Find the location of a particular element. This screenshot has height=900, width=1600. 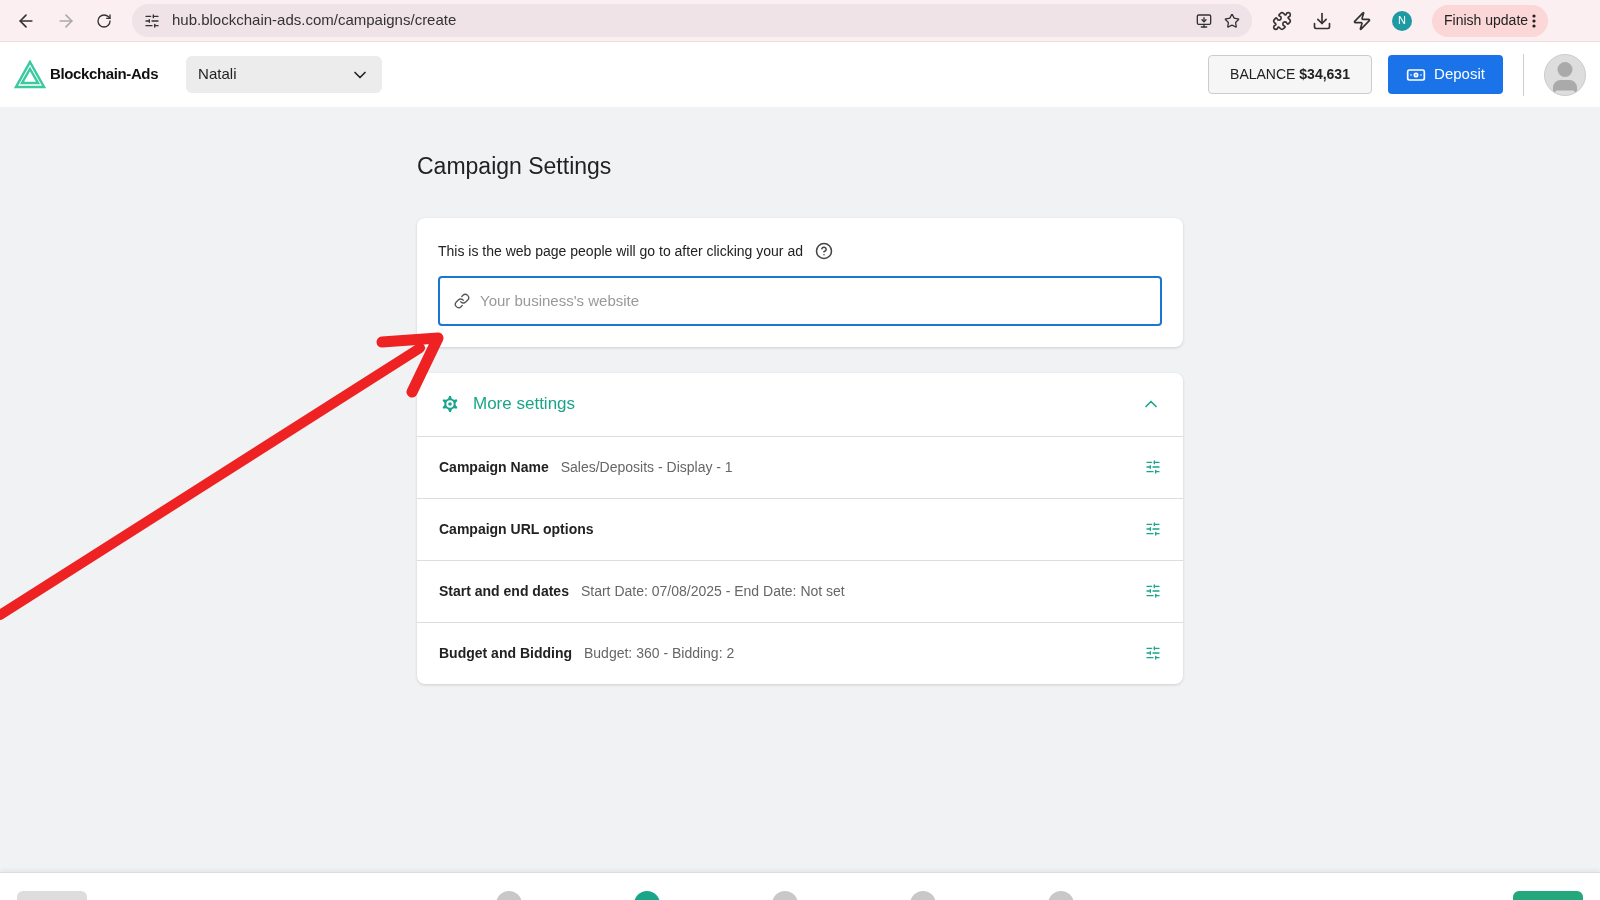

site-settings-icon is located at coordinates (152, 20).